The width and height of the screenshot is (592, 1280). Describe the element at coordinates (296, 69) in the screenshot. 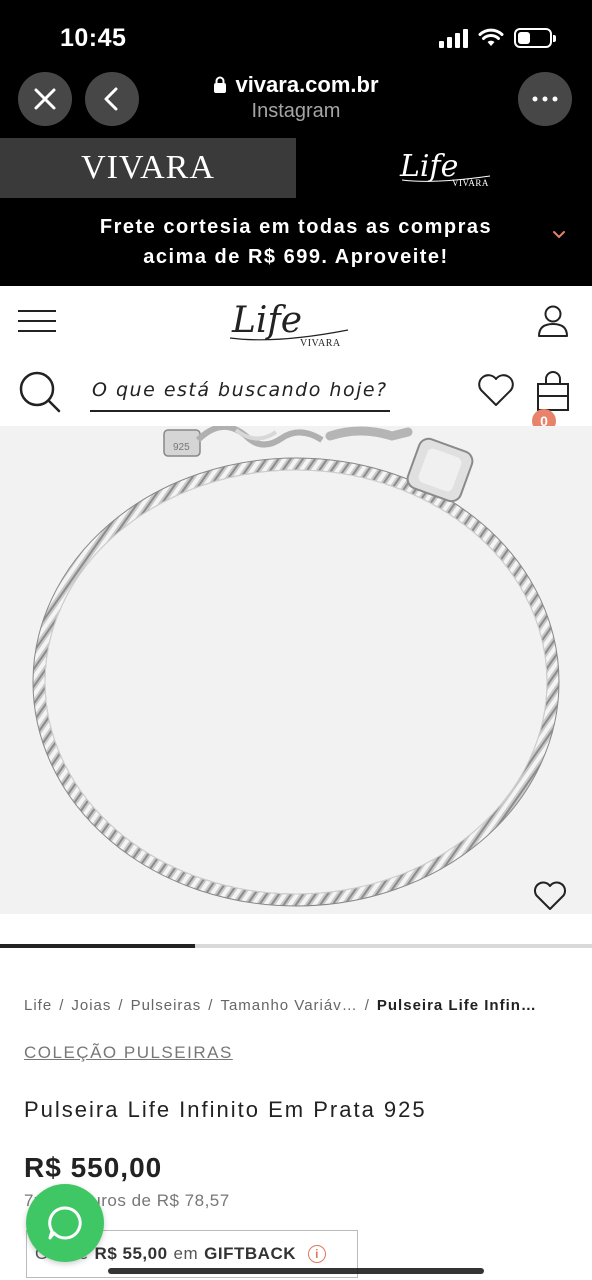

I see `browser-top-bar: 10:45 vivara.com.br Instagram` at that location.